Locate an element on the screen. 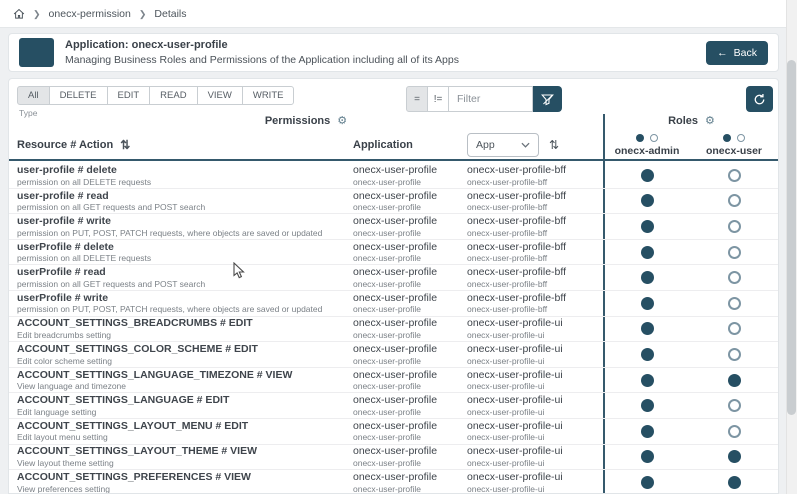  chevron-right-icon: ❯ is located at coordinates (37, 13).